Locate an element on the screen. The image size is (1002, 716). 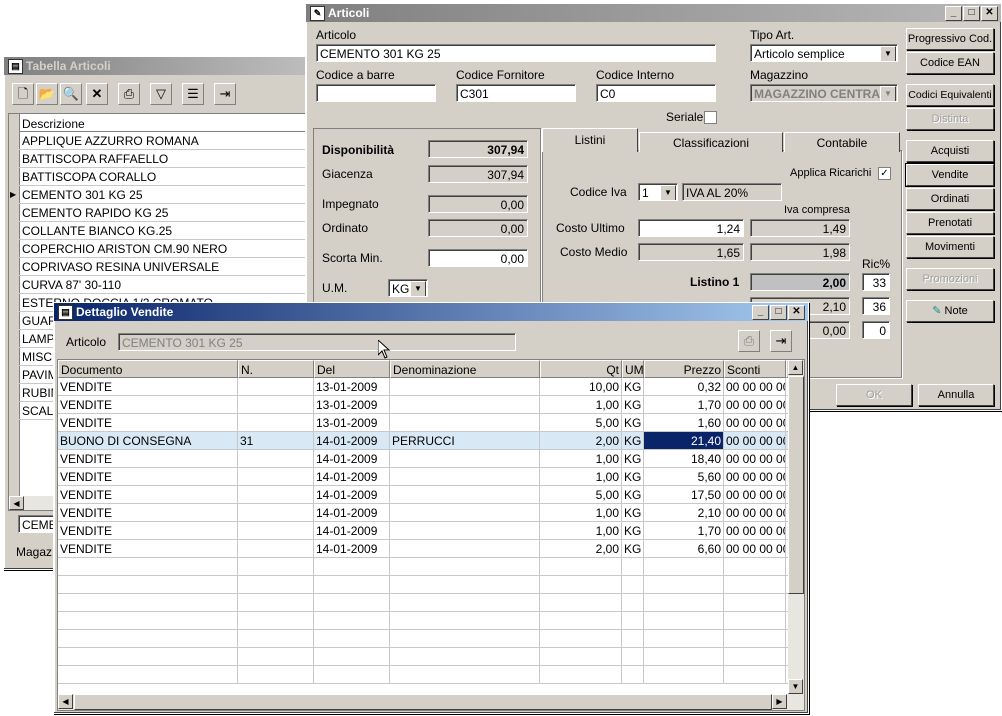
column-header-prezzo: Prezzo is located at coordinates (684, 369).